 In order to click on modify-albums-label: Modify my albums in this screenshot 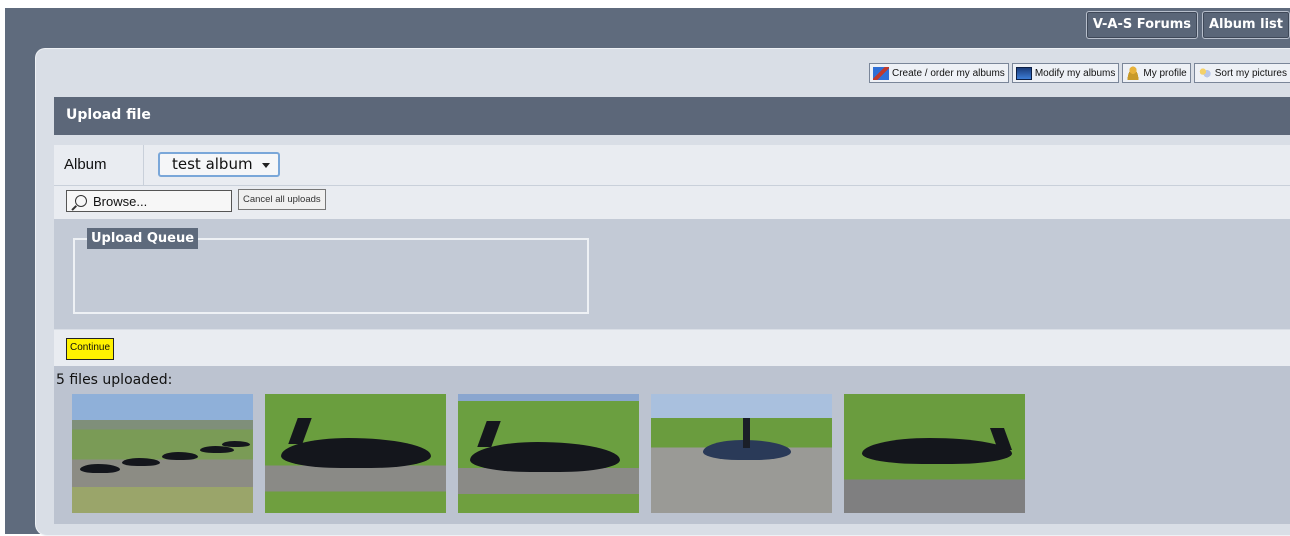, I will do `click(1075, 73)`.